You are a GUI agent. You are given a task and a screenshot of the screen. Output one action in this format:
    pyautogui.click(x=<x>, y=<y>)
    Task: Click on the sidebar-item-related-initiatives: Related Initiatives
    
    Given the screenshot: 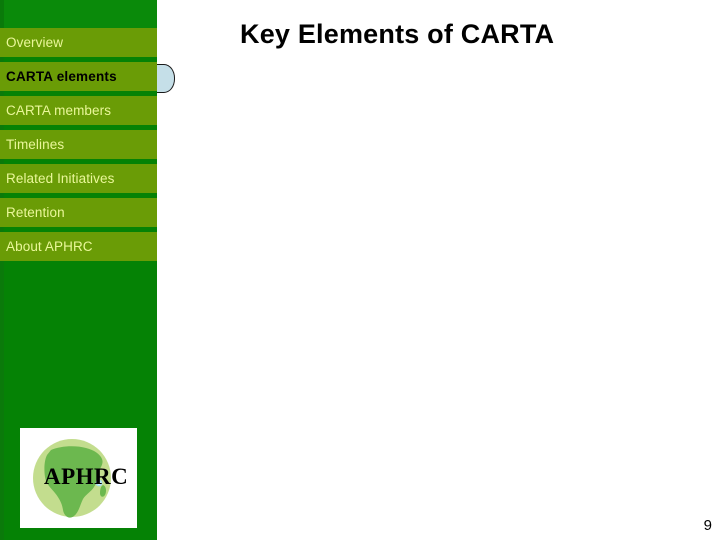 What is the action you would take?
    pyautogui.click(x=78, y=178)
    